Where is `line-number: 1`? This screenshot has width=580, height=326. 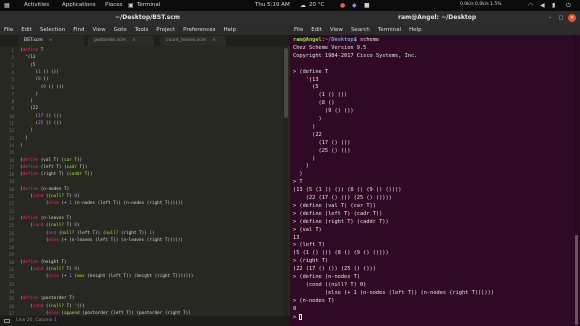
line-number: 1 is located at coordinates (12, 50).